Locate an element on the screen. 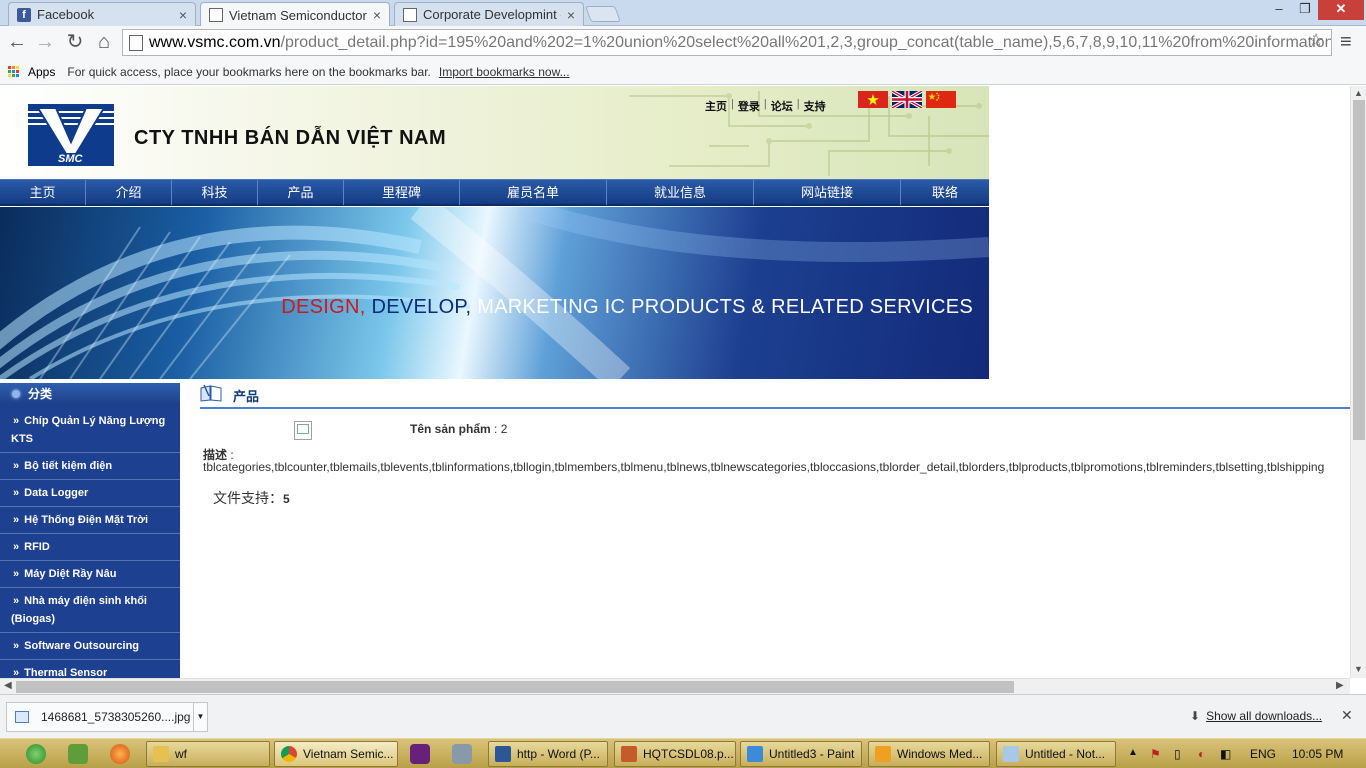  top-link-home: 主页 is located at coordinates (716, 106).